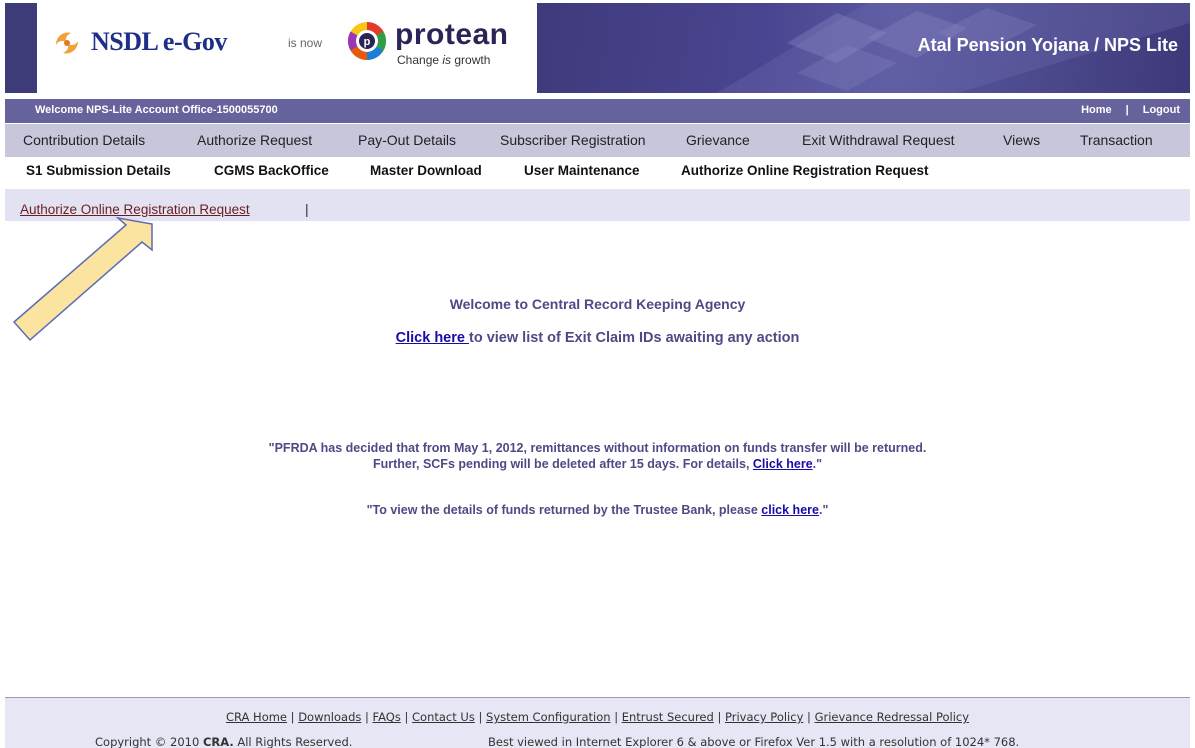  Describe the element at coordinates (159, 41) in the screenshot. I see `nsdl-egov-logo-text: NSDL e-Gov` at that location.